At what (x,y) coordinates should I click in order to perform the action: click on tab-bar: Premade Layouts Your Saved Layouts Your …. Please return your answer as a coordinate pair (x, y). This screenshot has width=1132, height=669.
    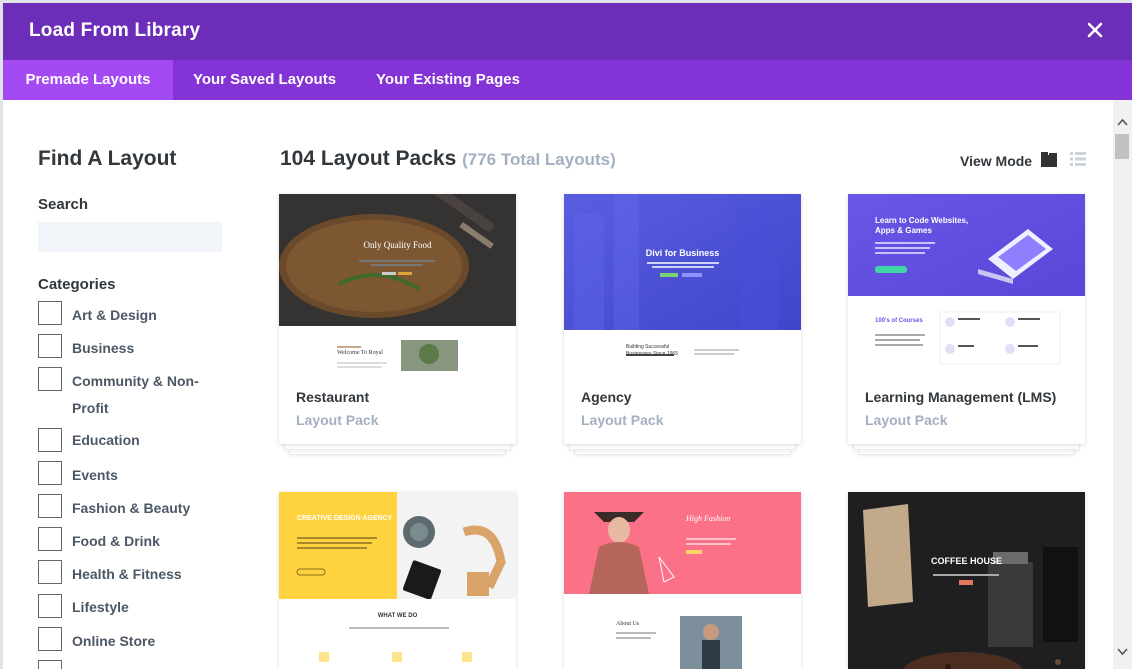
    Looking at the image, I should click on (567, 80).